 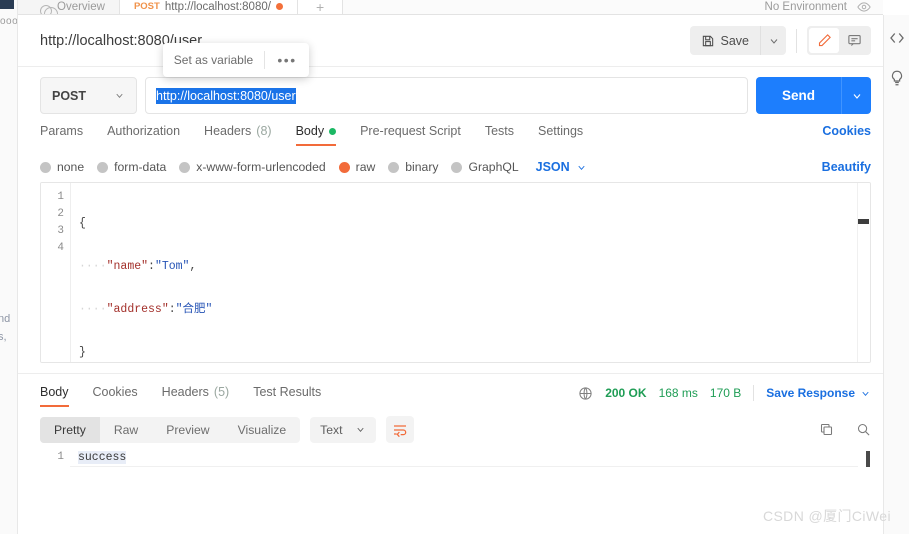 What do you see at coordinates (208, 7) in the screenshot?
I see `tab-request-active: POST http://localhost:8080/` at bounding box center [208, 7].